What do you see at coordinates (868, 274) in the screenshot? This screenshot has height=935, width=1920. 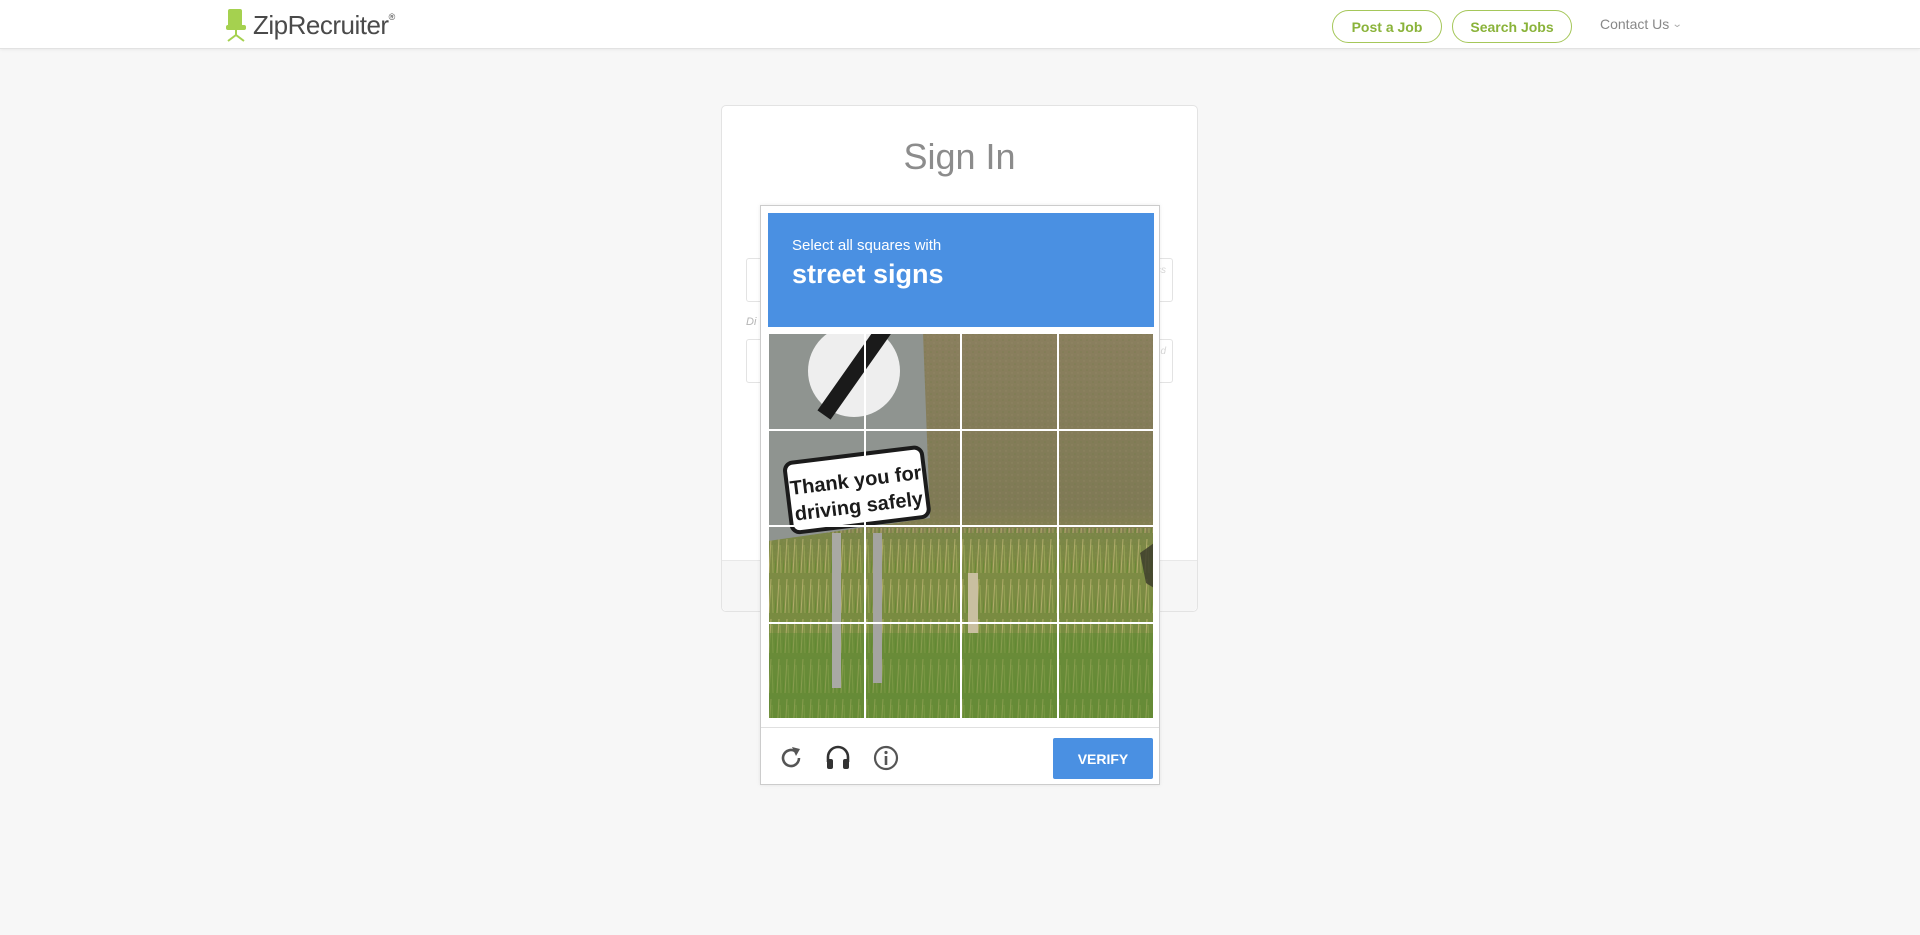 I see `challenge-target: street signs` at bounding box center [868, 274].